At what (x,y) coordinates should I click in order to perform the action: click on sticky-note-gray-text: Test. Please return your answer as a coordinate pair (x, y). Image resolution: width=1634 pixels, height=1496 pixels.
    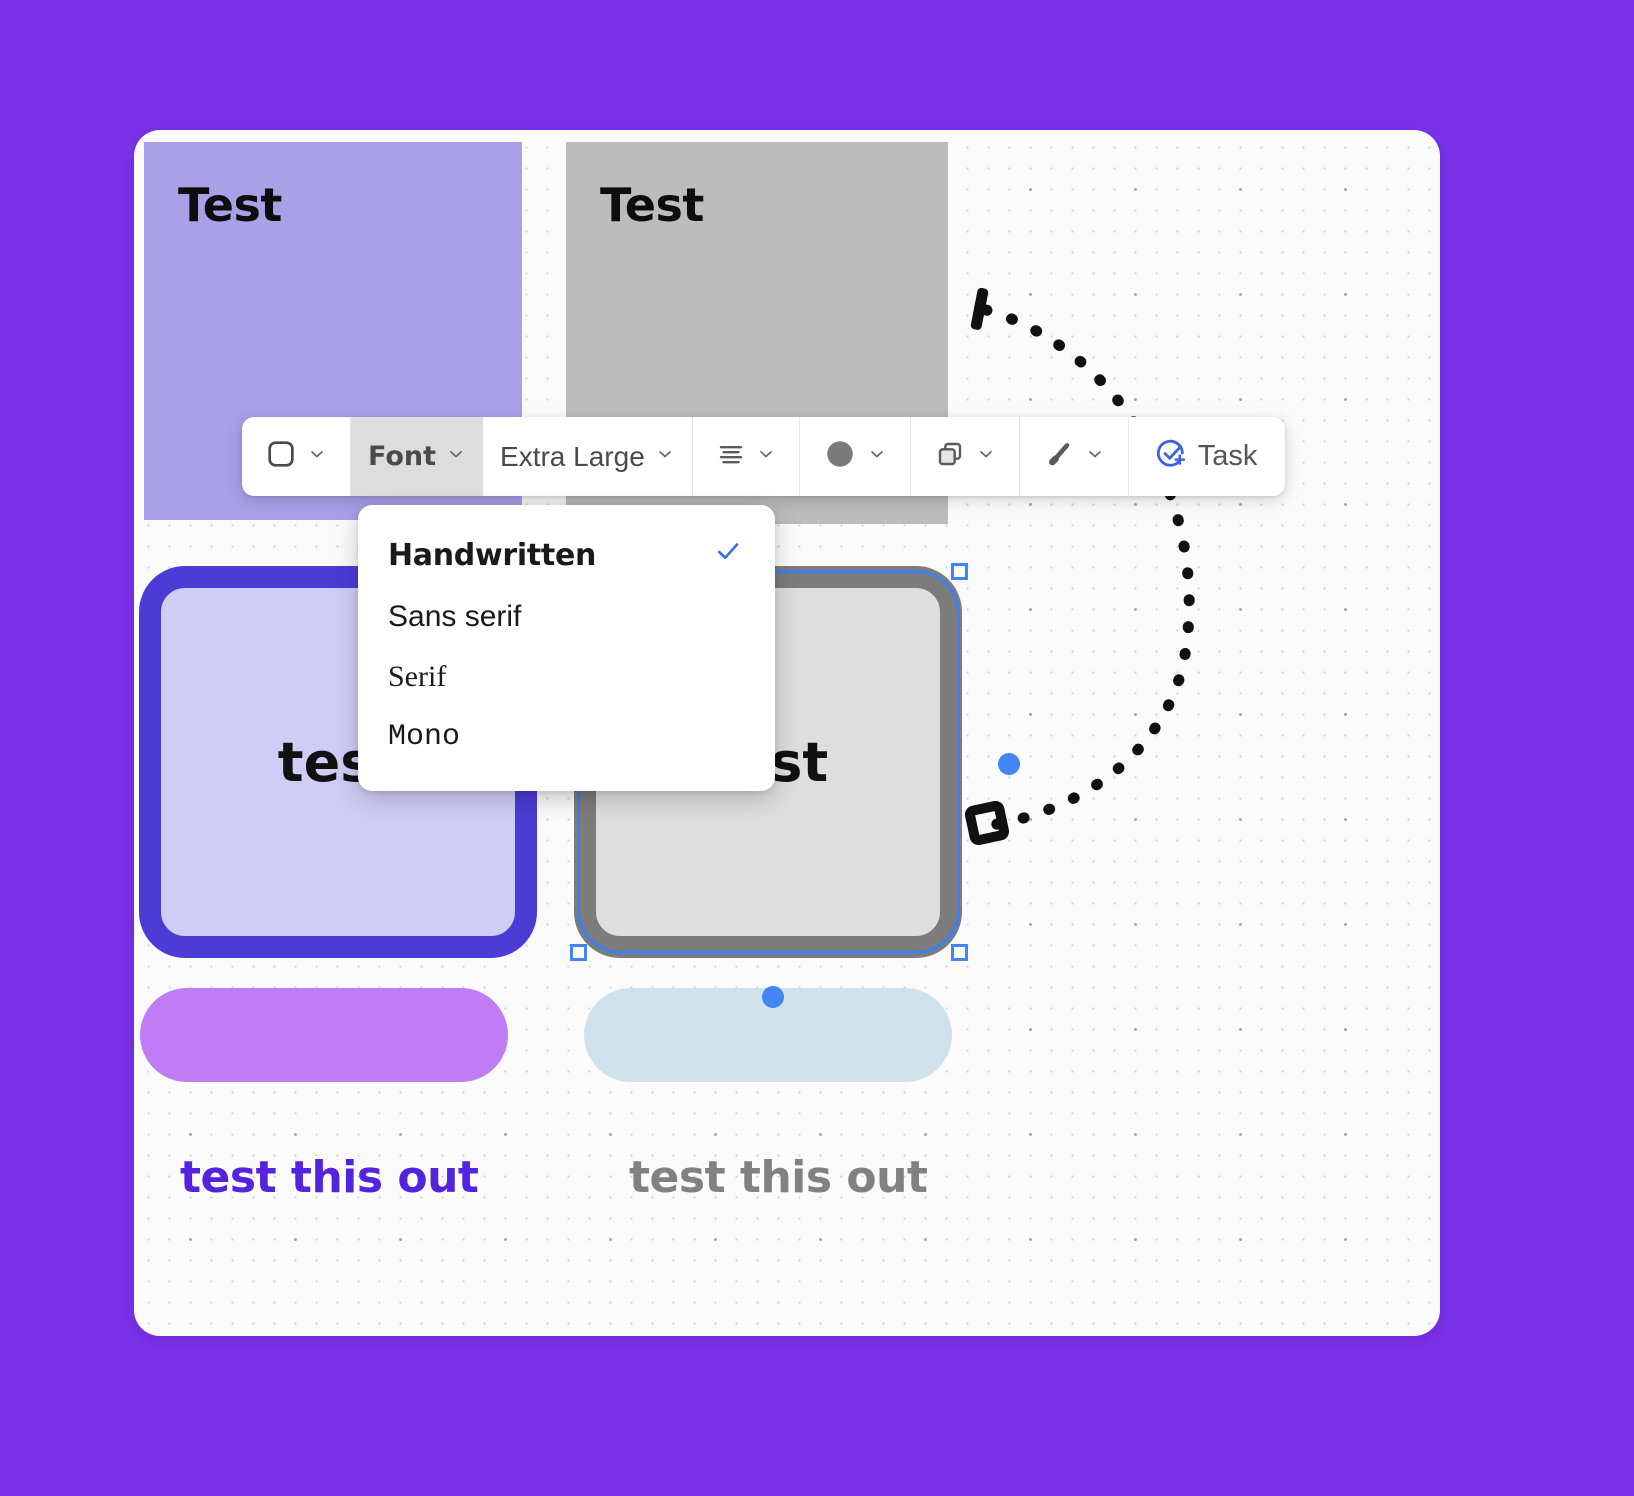
    Looking at the image, I should click on (652, 205).